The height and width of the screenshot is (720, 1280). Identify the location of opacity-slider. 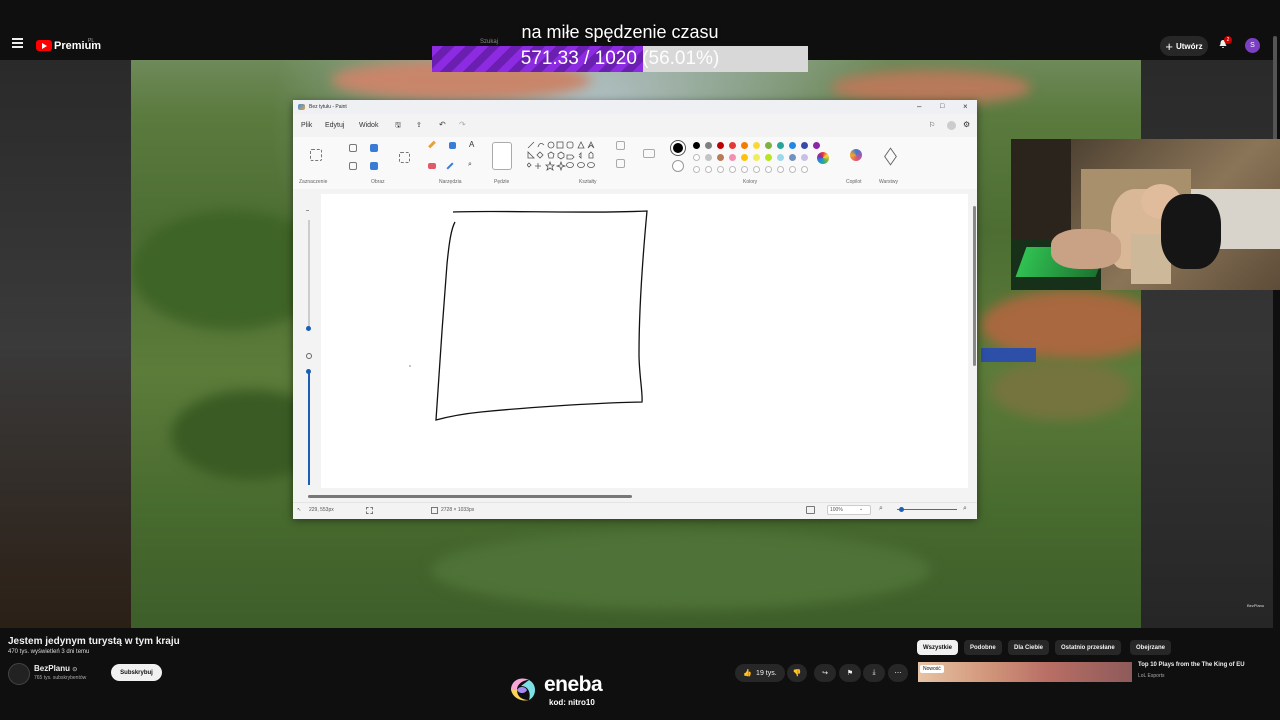
(309, 427).